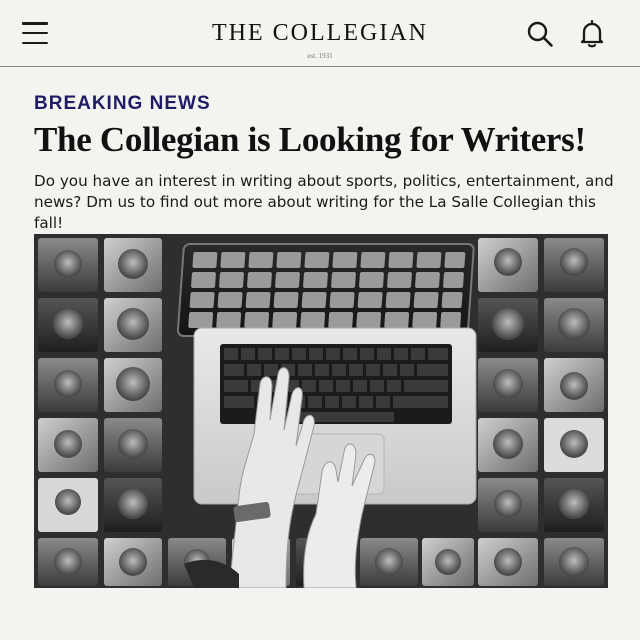 The image size is (640, 640). I want to click on article-kicker: BREAKING NEWS, so click(122, 103).